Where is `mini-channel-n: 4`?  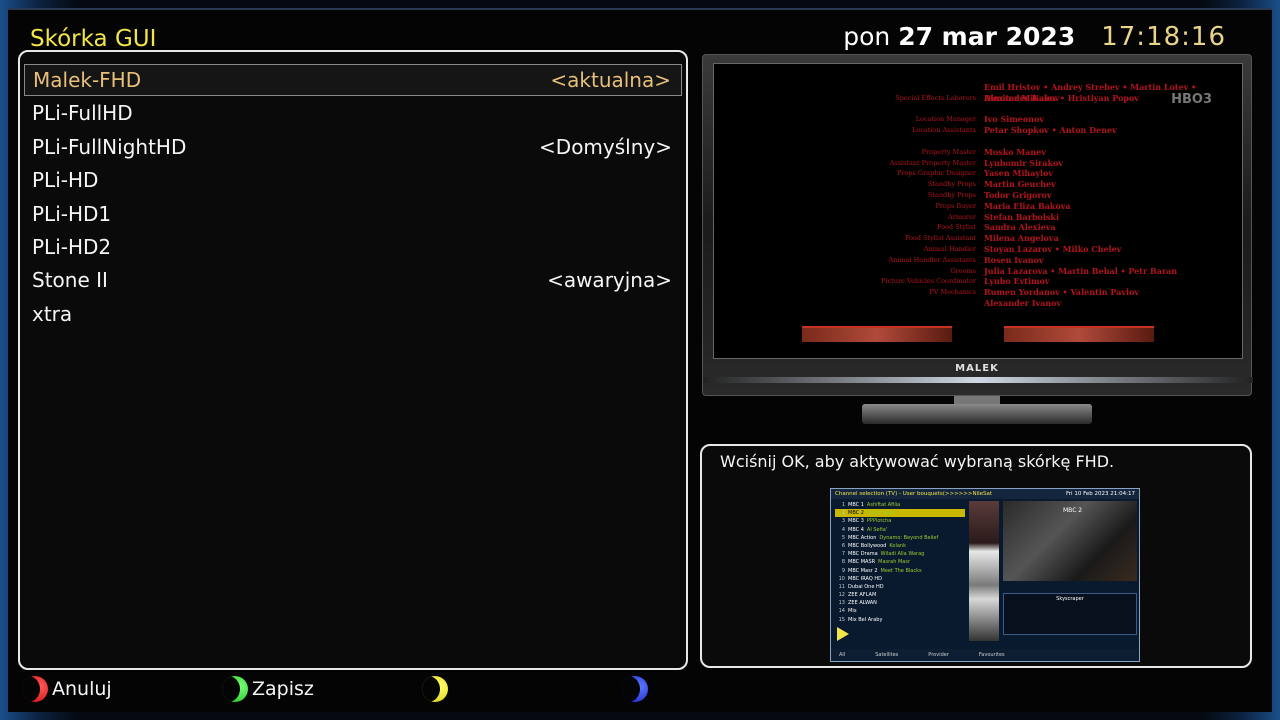
mini-channel-n: 4 is located at coordinates (843, 529).